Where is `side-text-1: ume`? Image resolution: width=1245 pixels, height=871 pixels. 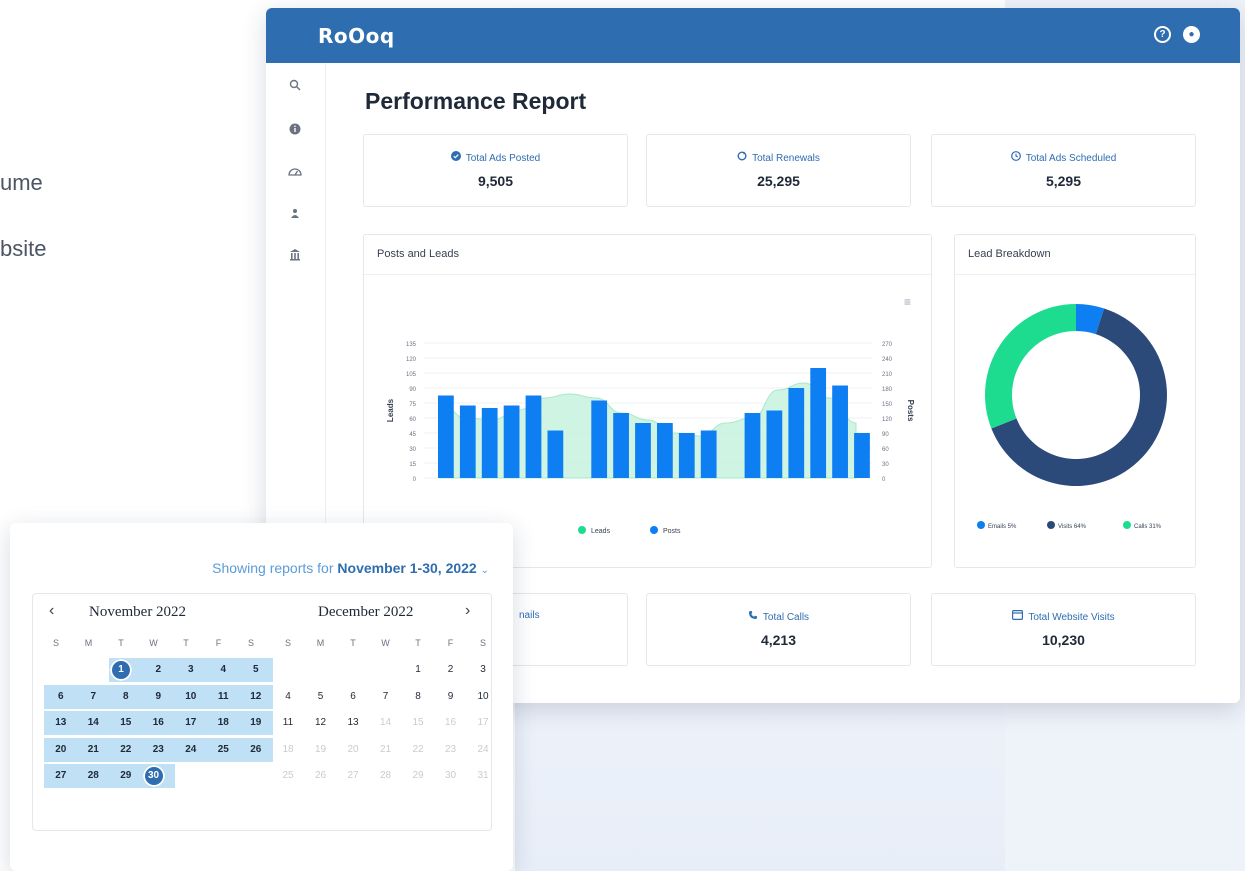
side-text-1: ume is located at coordinates (21, 182).